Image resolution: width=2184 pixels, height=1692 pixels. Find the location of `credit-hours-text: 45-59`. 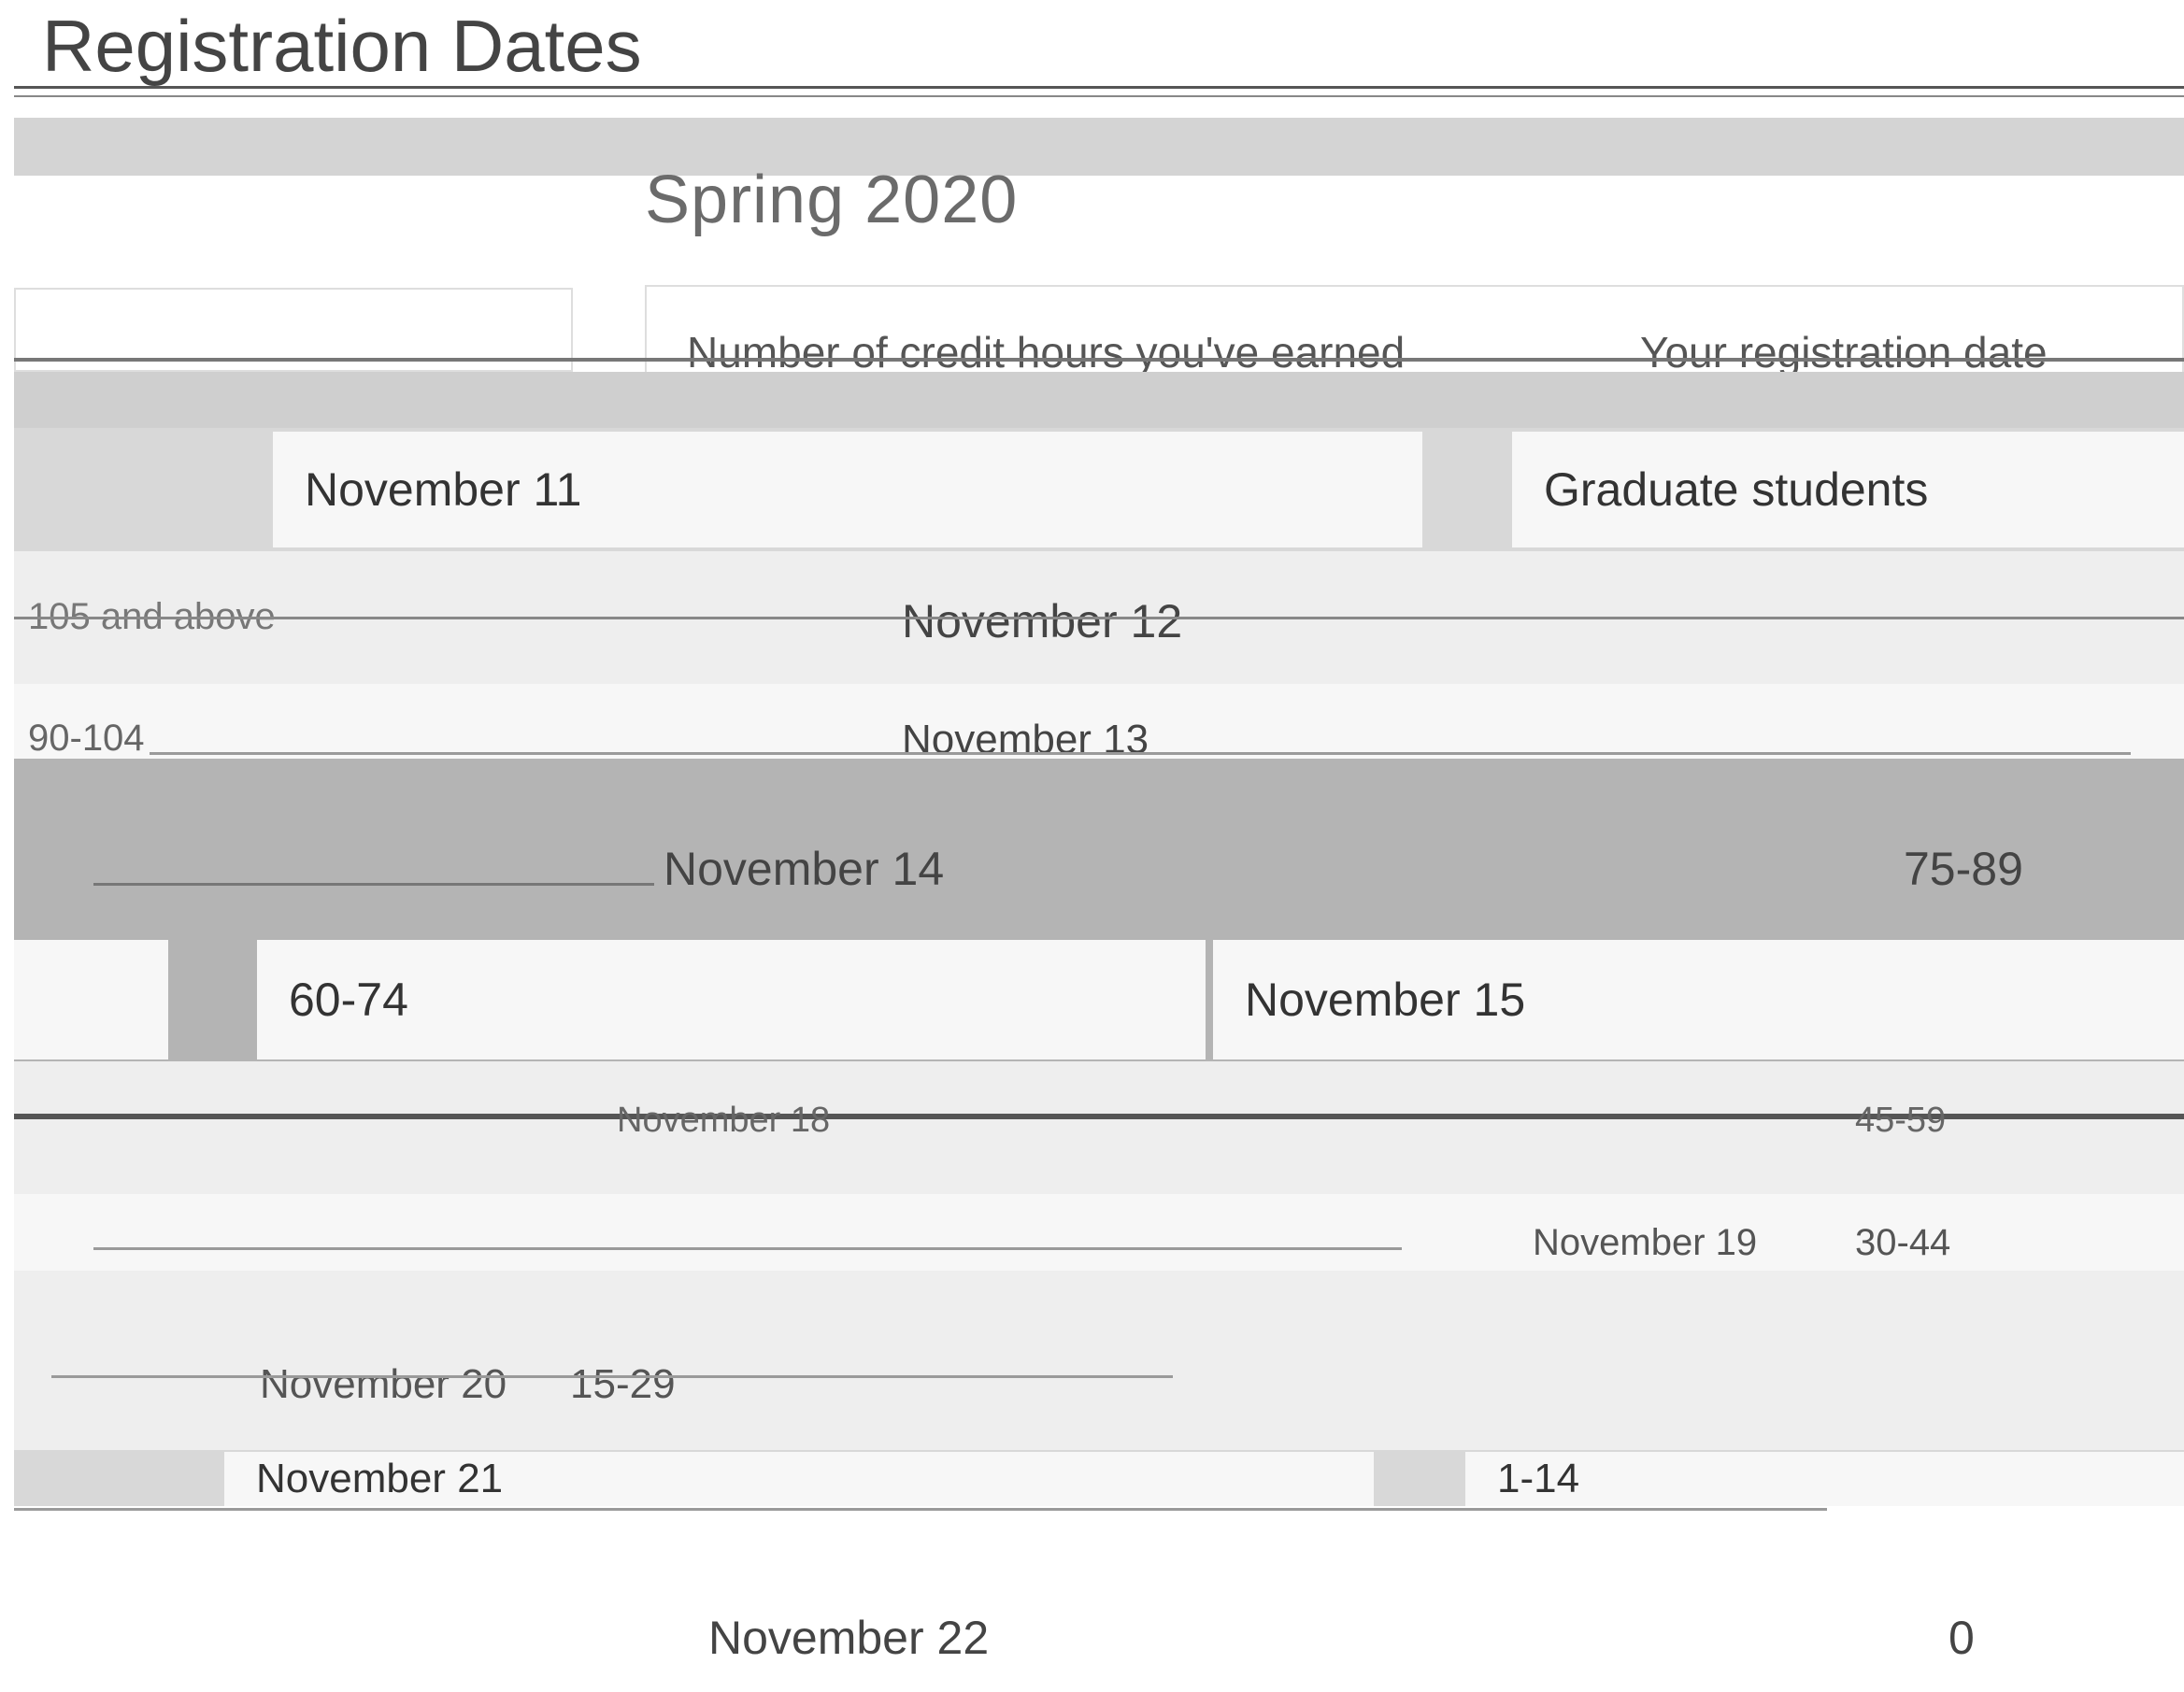

credit-hours-text: 45-59 is located at coordinates (1901, 1120).